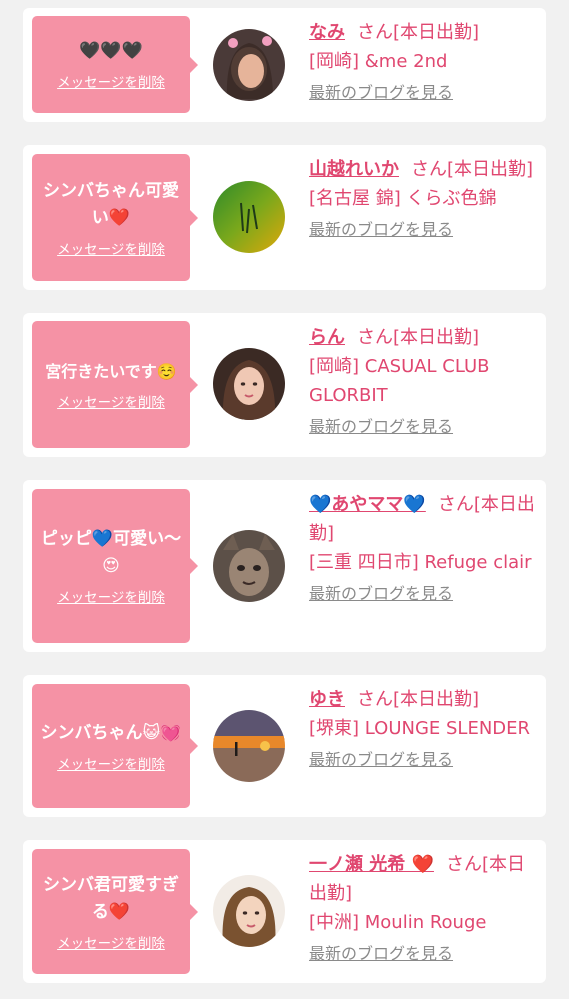 The width and height of the screenshot is (569, 999). I want to click on cast-name-link: ゆき, so click(327, 699).